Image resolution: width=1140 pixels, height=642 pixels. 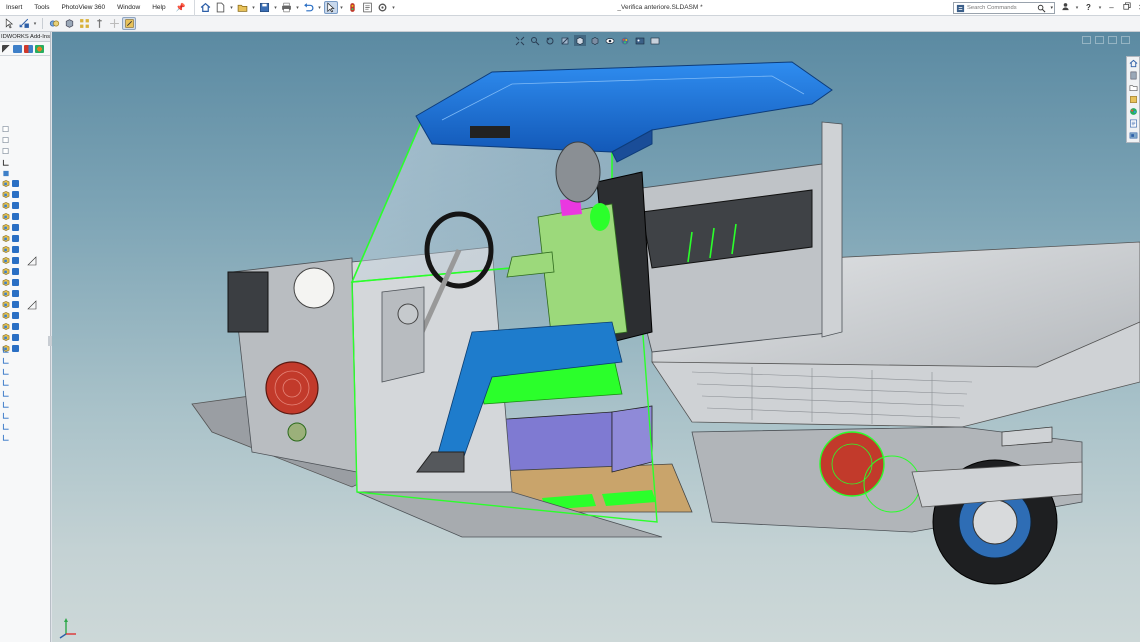 I want to click on folder-tree, so click(x=26, y=393).